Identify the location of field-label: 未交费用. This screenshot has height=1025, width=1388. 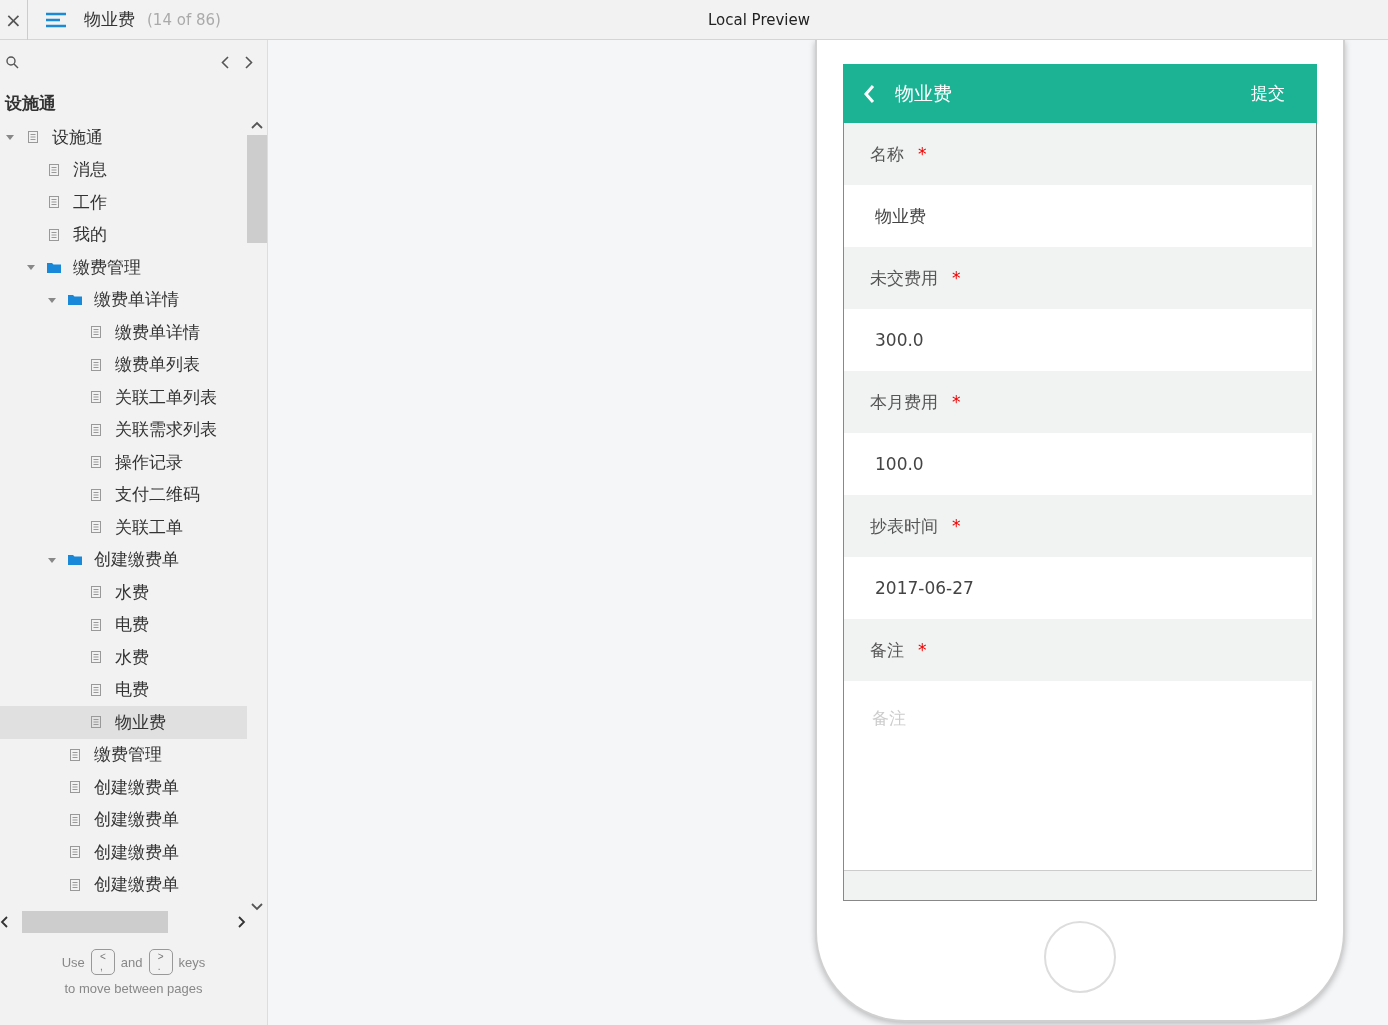
(904, 278).